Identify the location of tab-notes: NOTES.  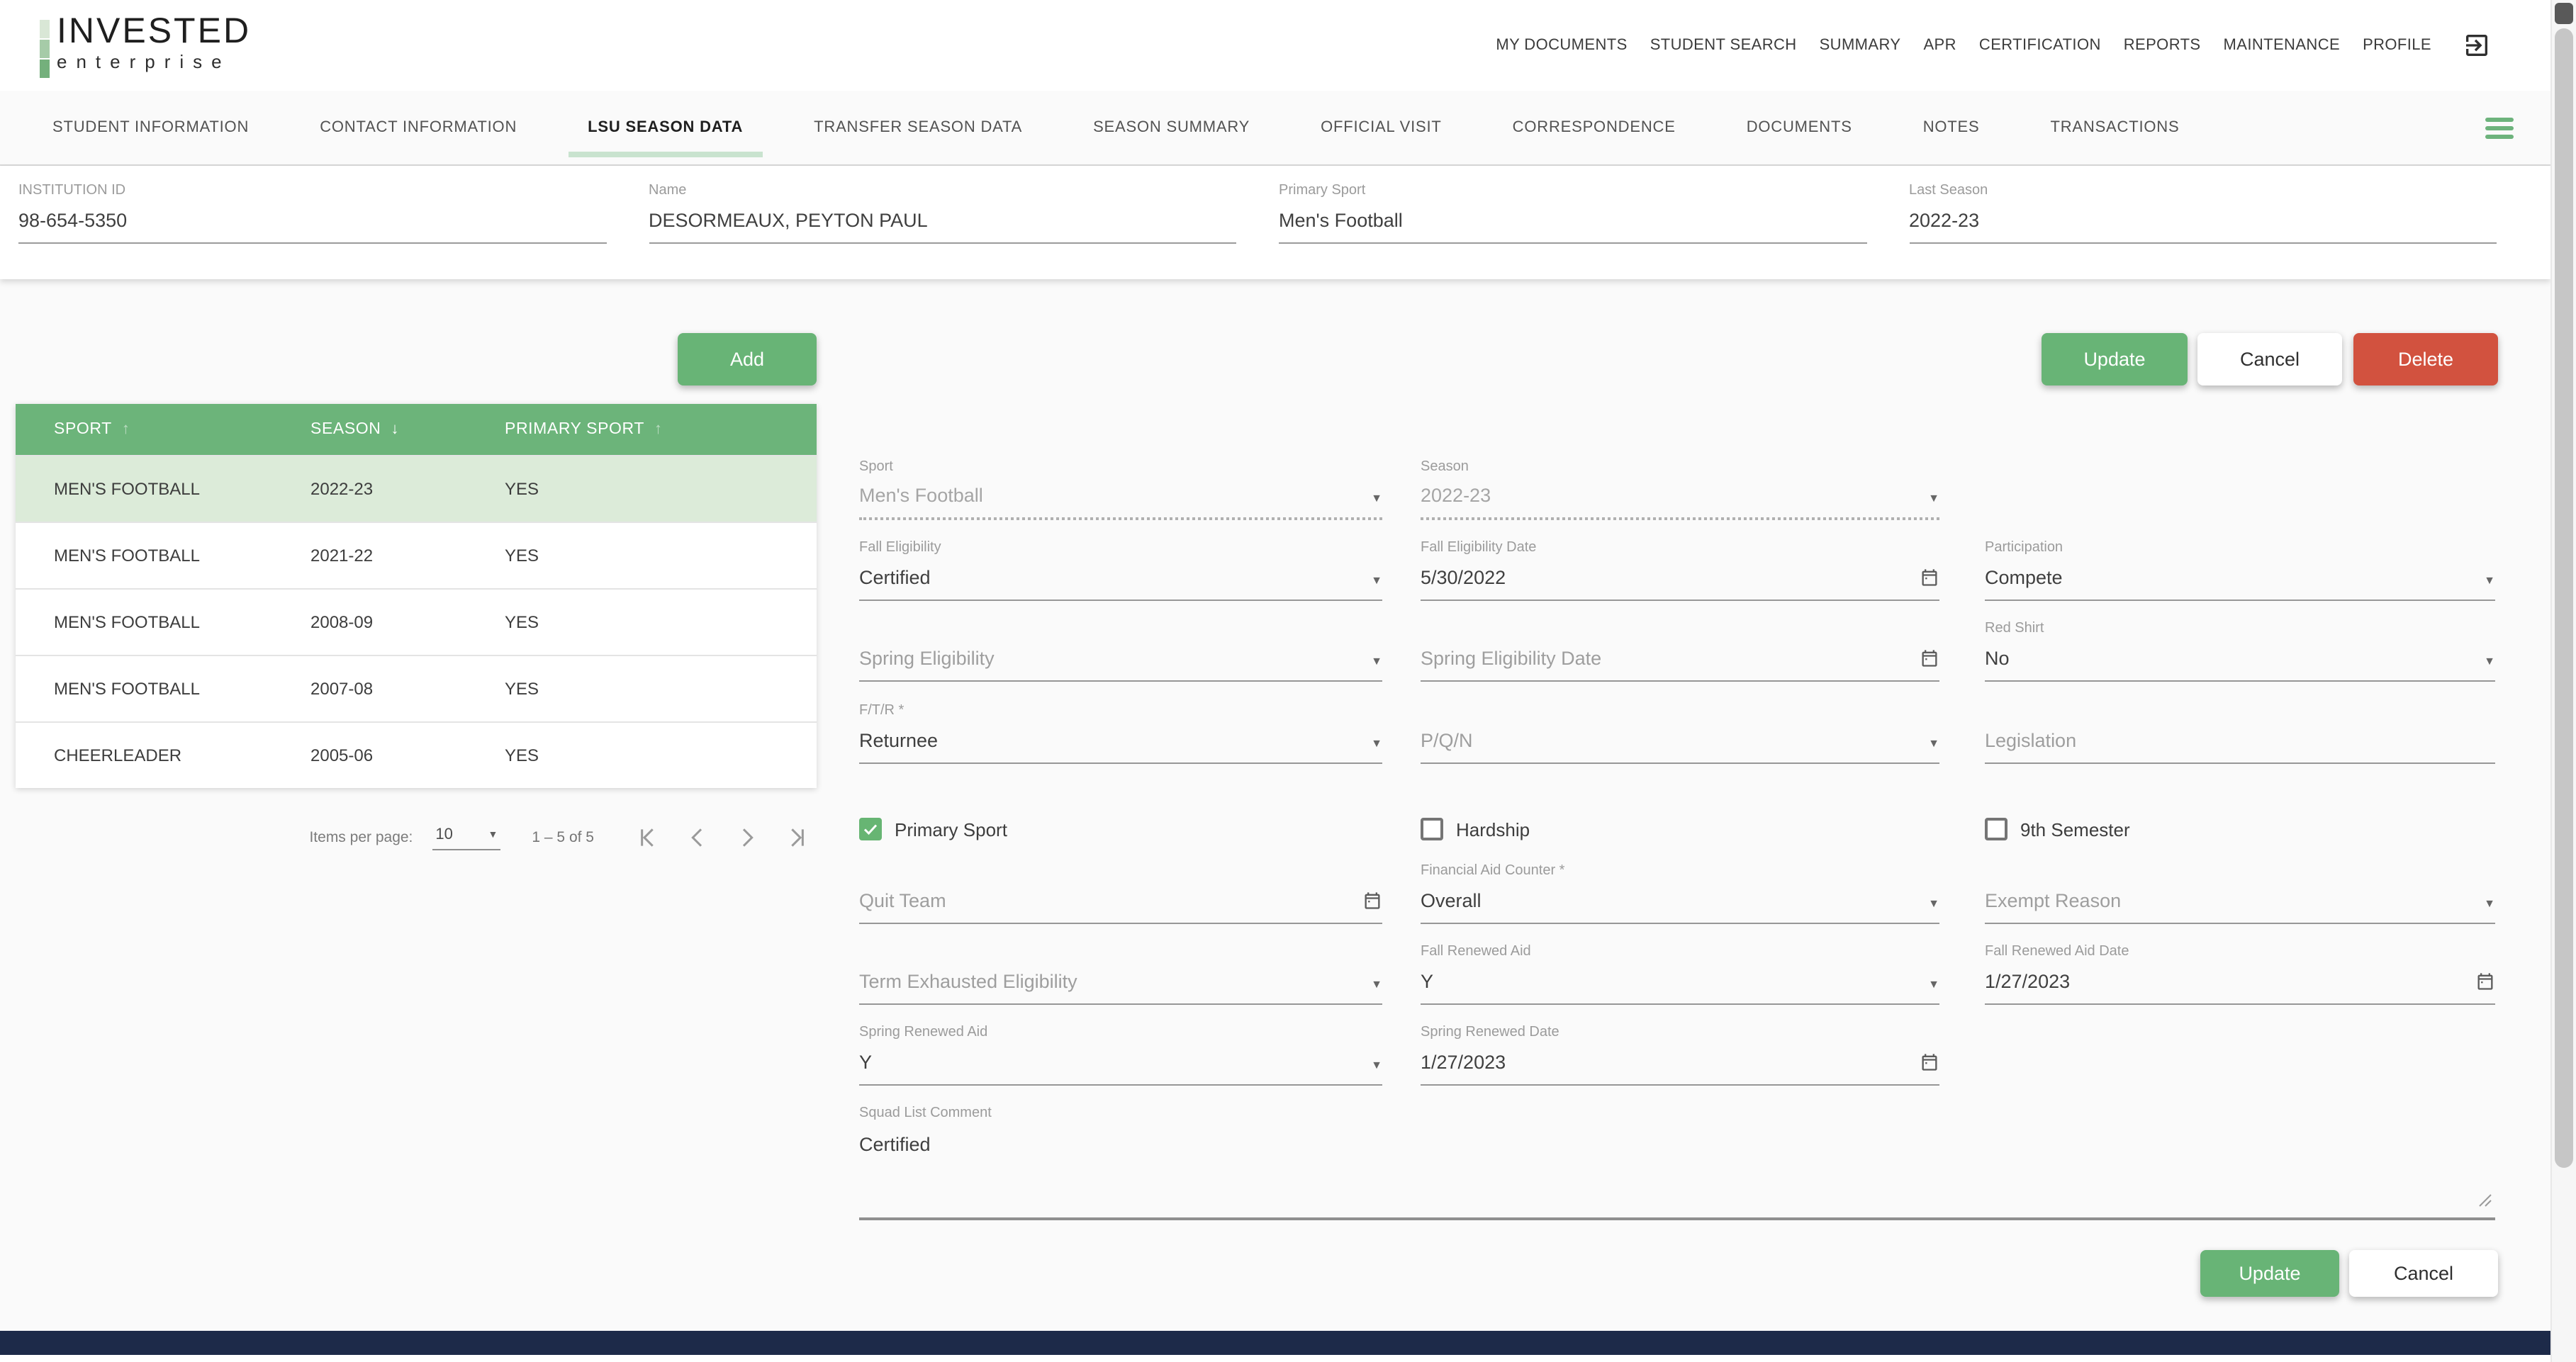
(1952, 127).